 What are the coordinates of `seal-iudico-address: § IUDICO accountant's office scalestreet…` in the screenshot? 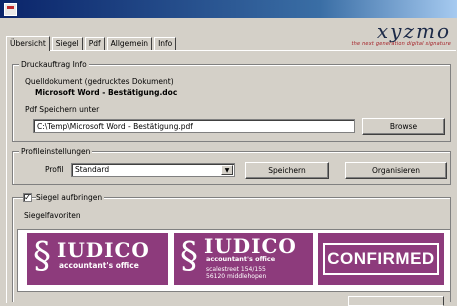 It's located at (243, 259).